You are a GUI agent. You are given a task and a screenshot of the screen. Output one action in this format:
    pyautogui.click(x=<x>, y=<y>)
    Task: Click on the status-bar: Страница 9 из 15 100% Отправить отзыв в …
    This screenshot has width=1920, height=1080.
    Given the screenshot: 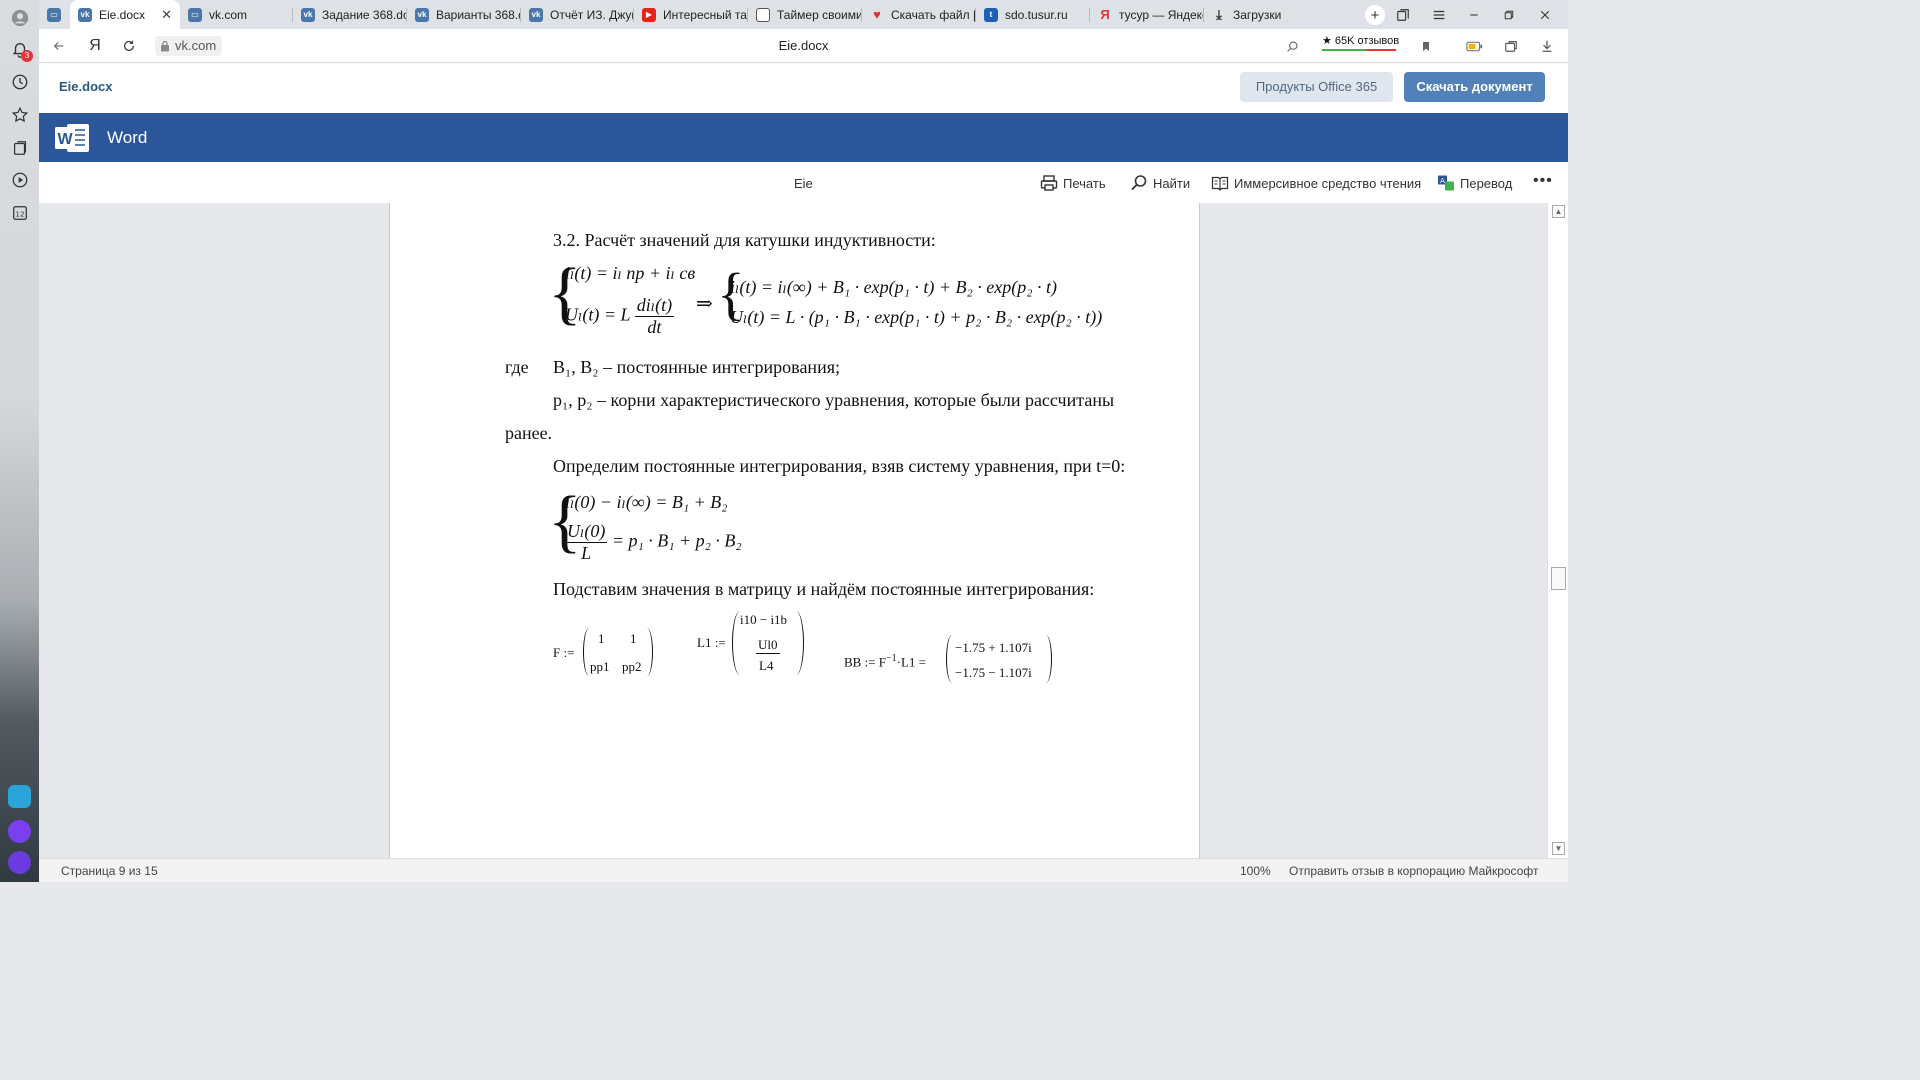 What is the action you would take?
    pyautogui.click(x=803, y=870)
    